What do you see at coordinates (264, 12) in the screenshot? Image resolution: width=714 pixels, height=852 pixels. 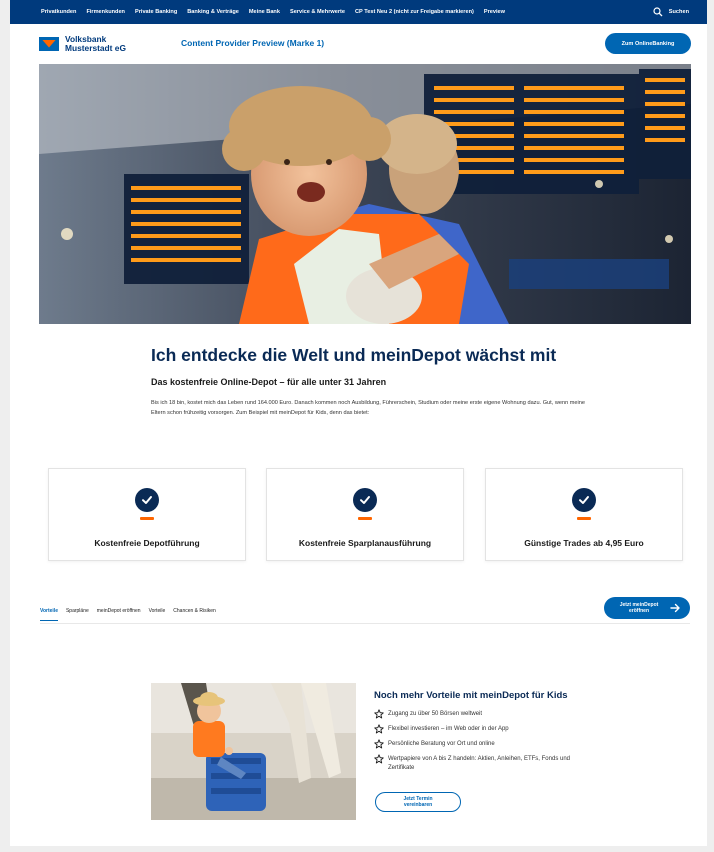 I see `nav-item-meine-bank: Meine Bank` at bounding box center [264, 12].